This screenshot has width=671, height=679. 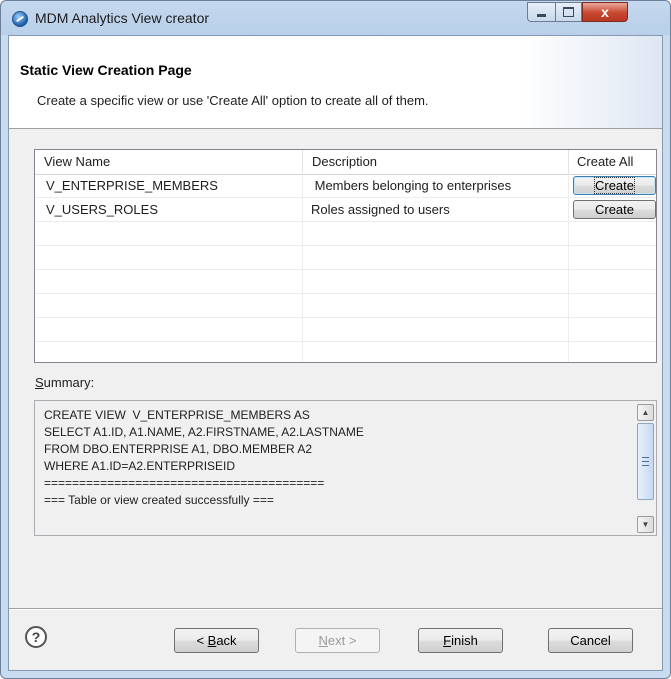 I want to click on maximize-button, so click(x=568, y=12).